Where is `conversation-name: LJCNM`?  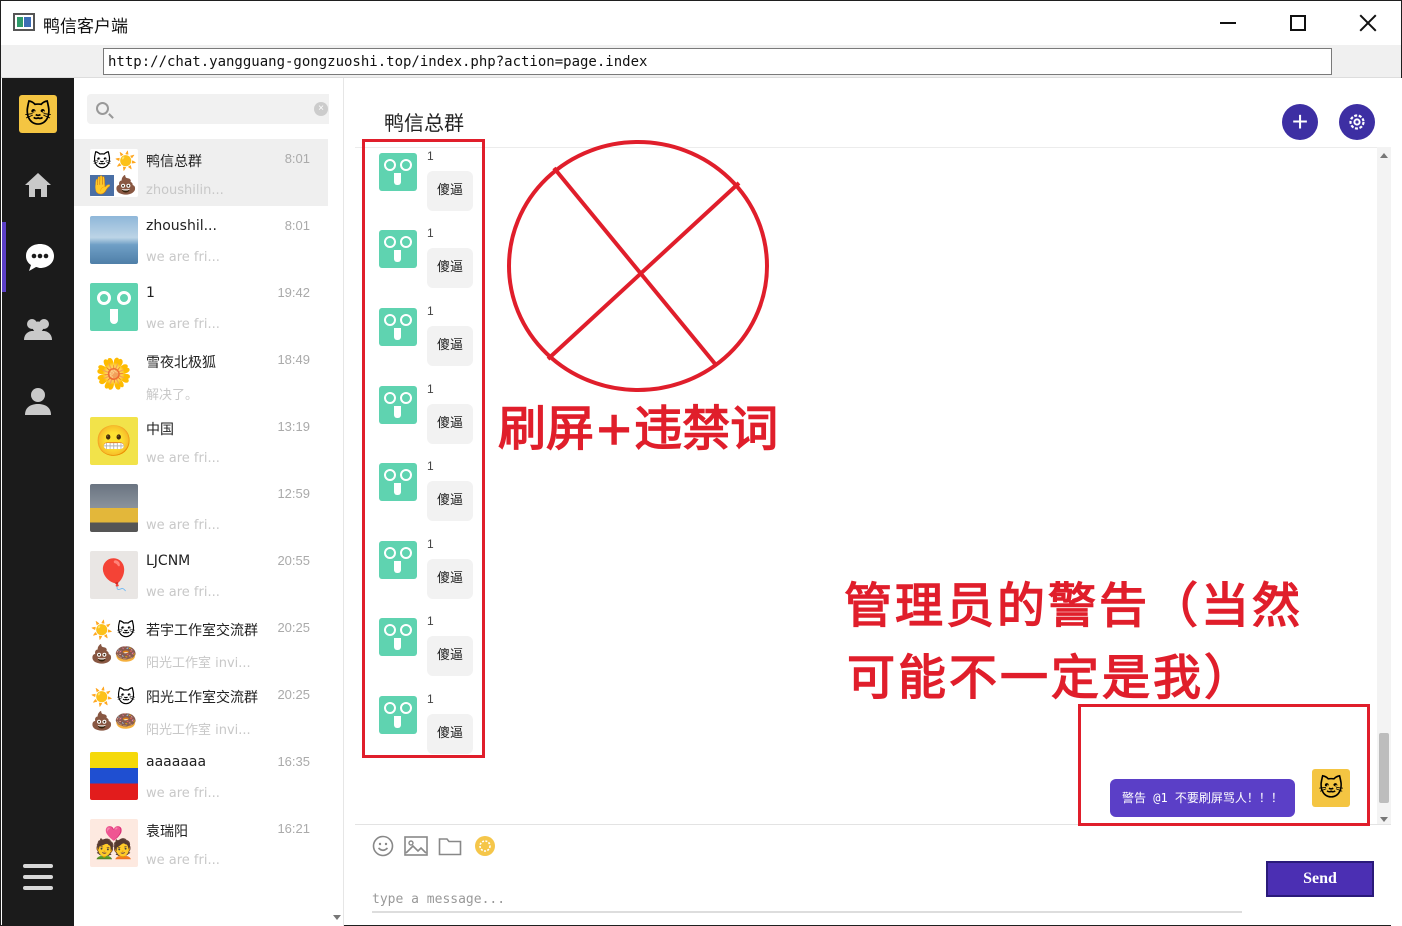
conversation-name: LJCNM is located at coordinates (168, 561).